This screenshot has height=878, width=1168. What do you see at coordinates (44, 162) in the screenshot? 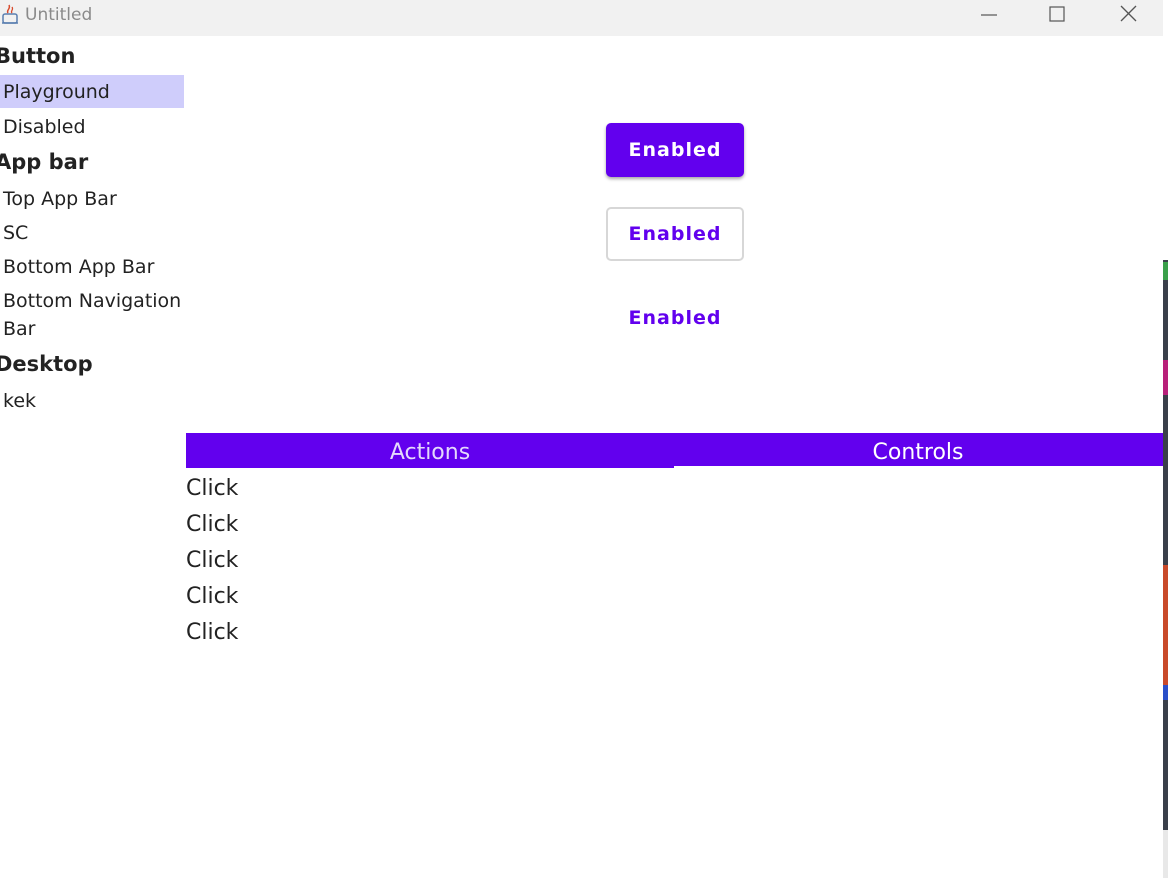
I see `sidebar-header-app-bar: App bar` at bounding box center [44, 162].